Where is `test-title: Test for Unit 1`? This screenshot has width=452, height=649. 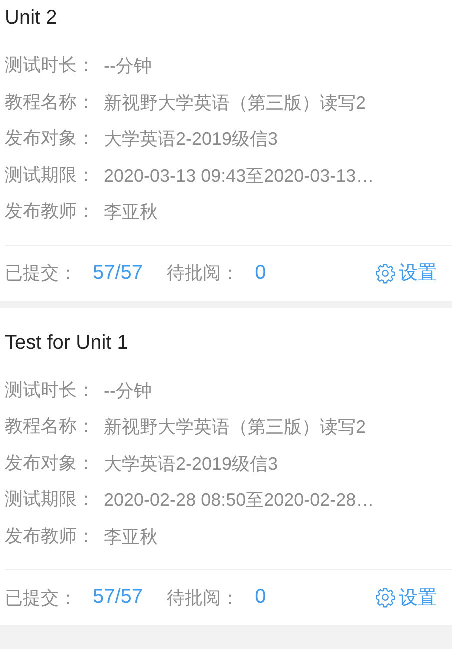 test-title: Test for Unit 1 is located at coordinates (67, 343).